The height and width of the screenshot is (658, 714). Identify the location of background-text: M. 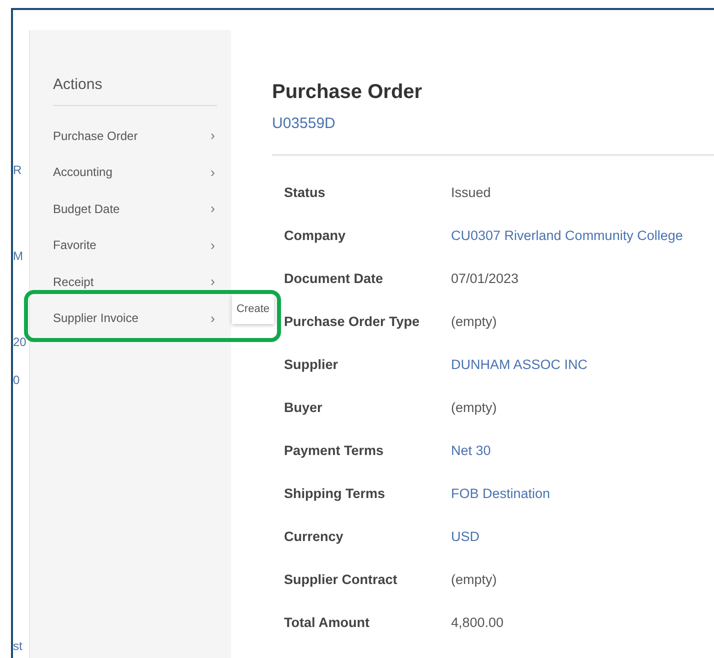
(18, 256).